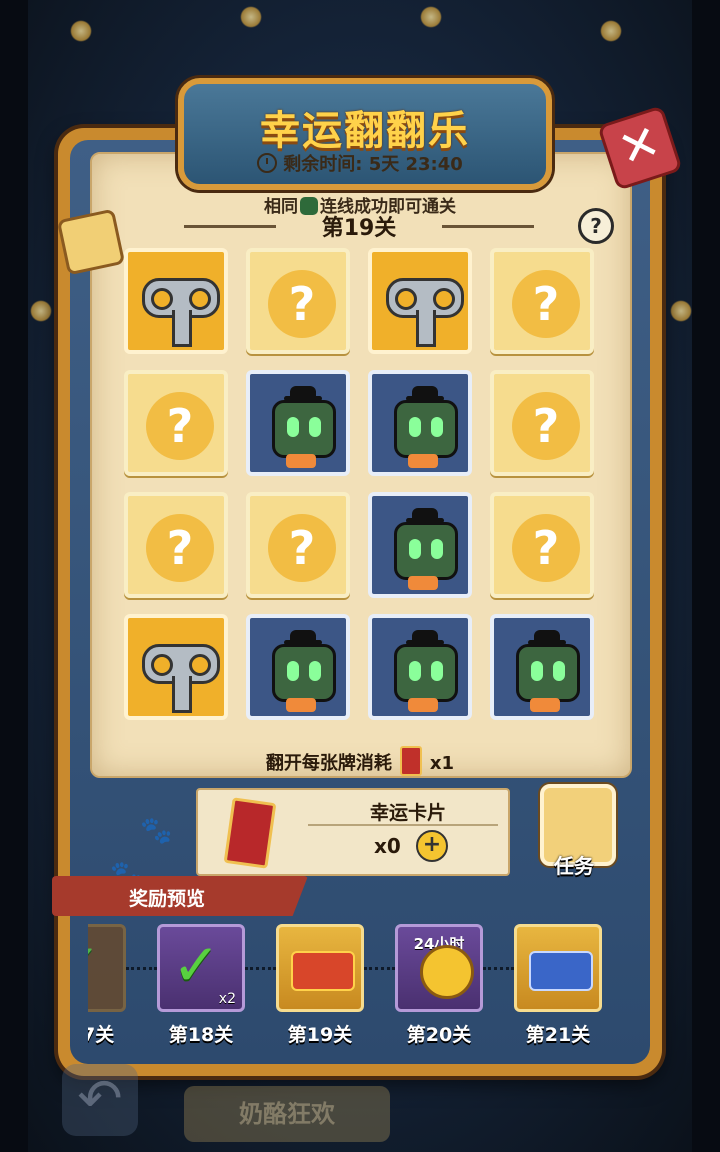  What do you see at coordinates (100, 1100) in the screenshot?
I see `back-arrow-icon: ↶` at bounding box center [100, 1100].